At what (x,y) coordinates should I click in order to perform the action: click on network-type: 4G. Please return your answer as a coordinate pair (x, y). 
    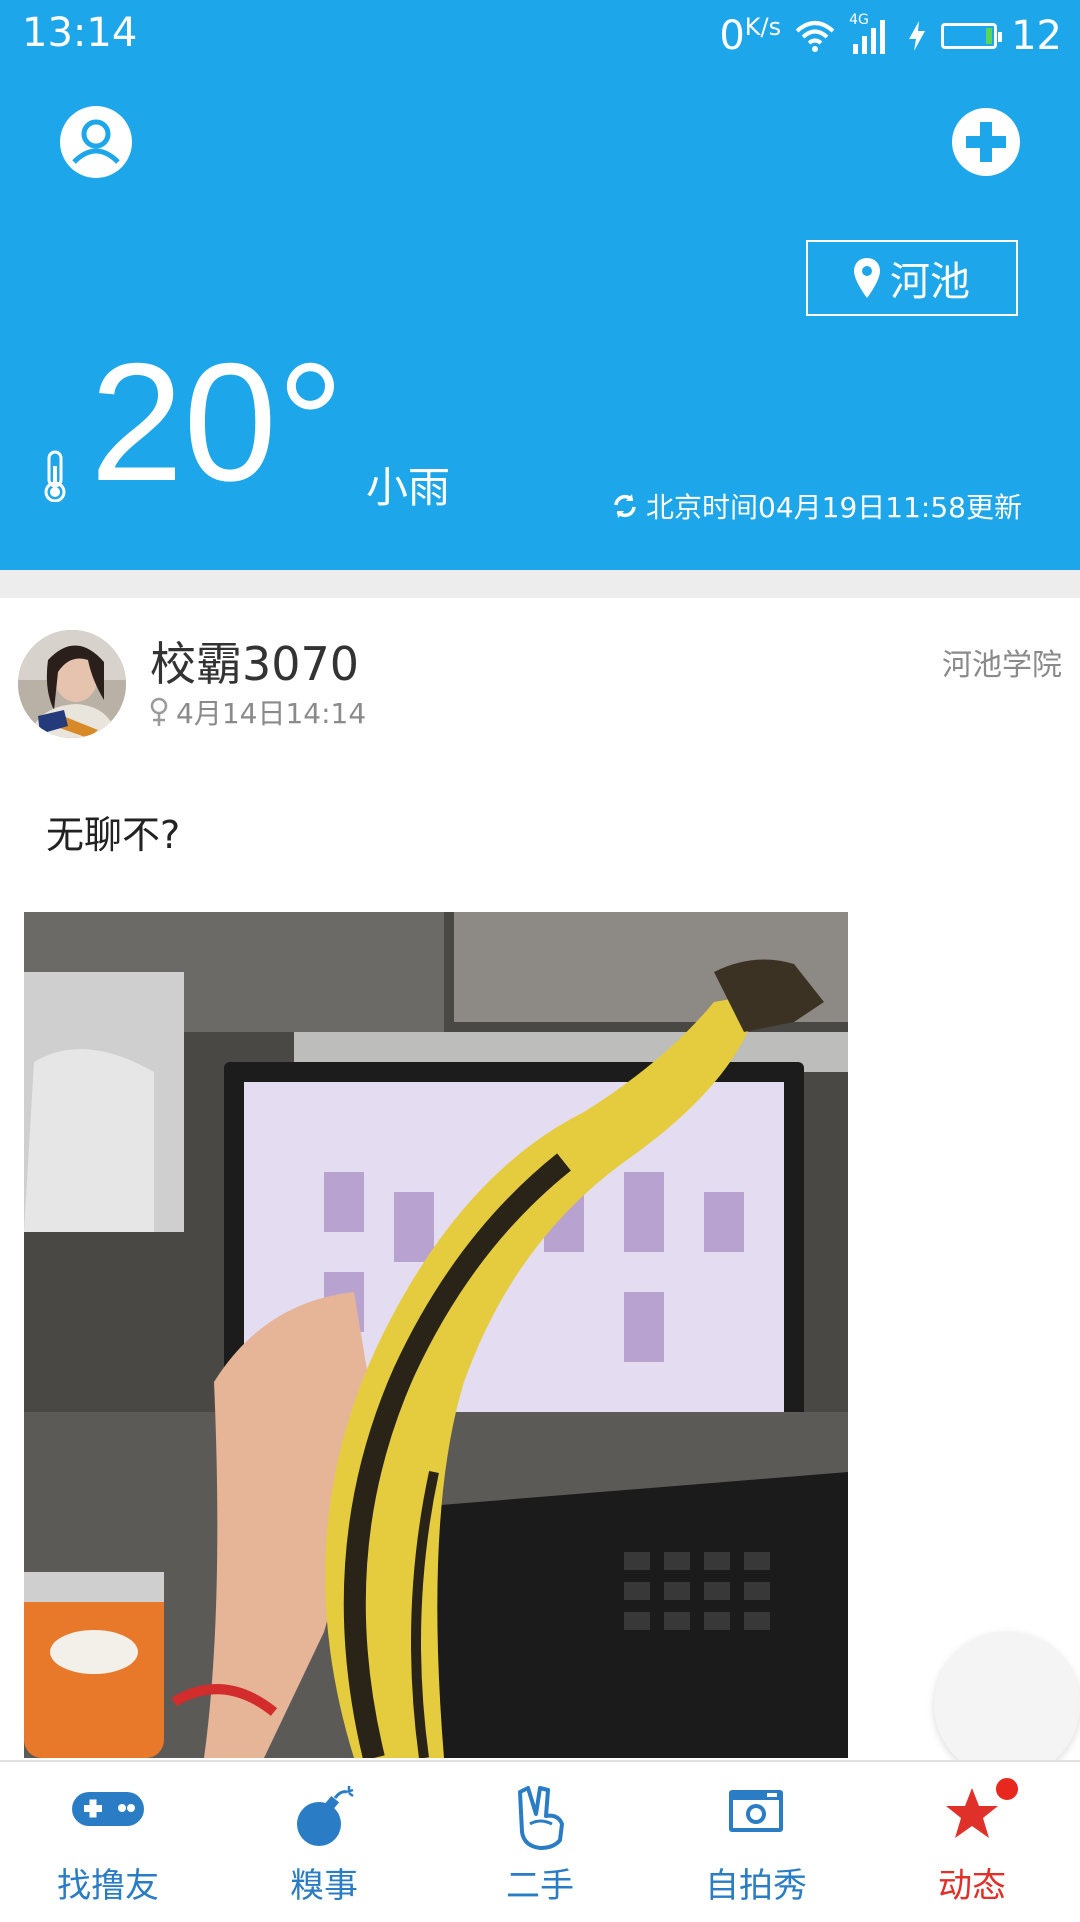
    Looking at the image, I should click on (859, 20).